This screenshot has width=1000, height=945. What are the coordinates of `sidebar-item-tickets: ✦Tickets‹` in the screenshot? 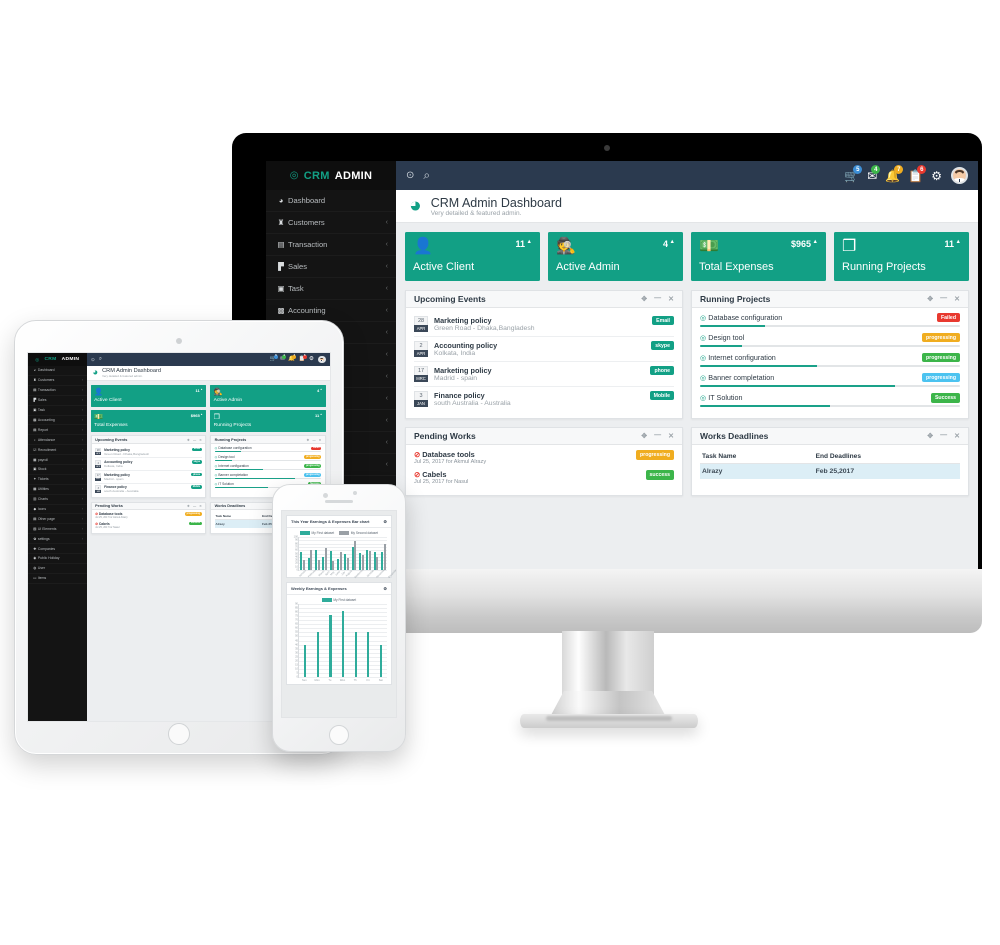 It's located at (57, 480).